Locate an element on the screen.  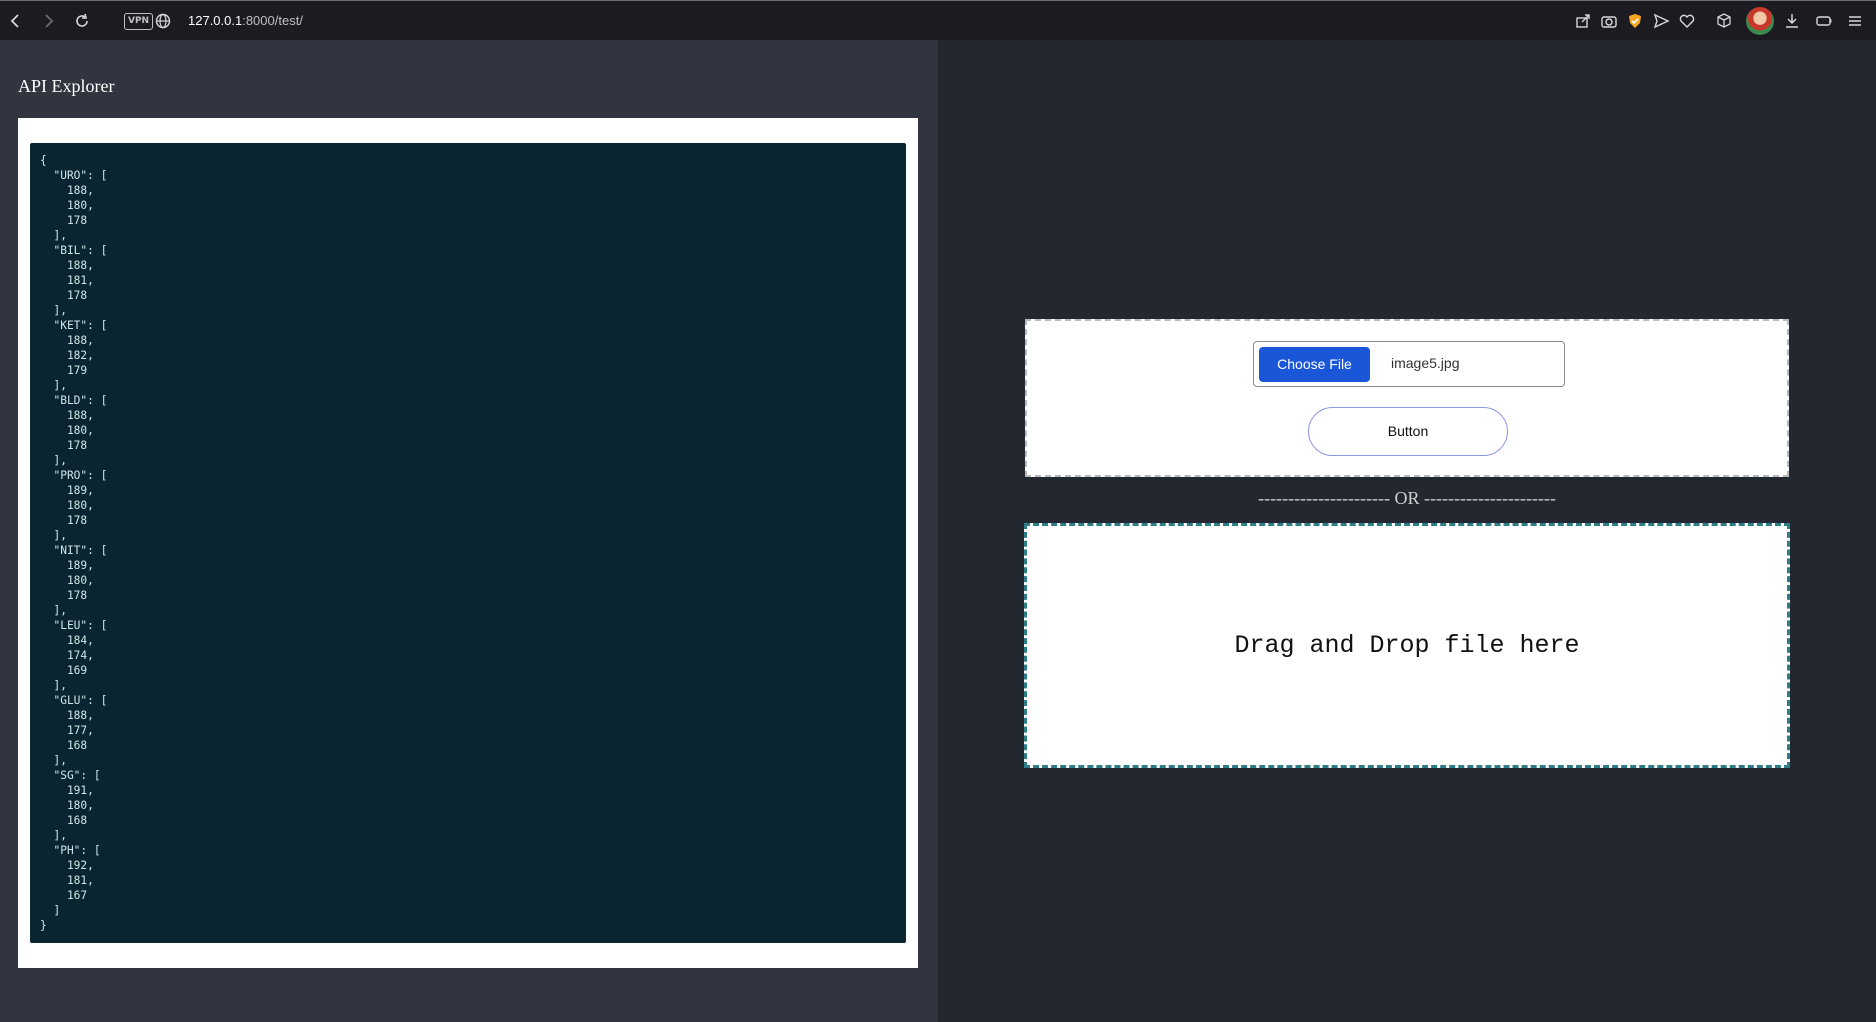
cube-icon is located at coordinates (1724, 21).